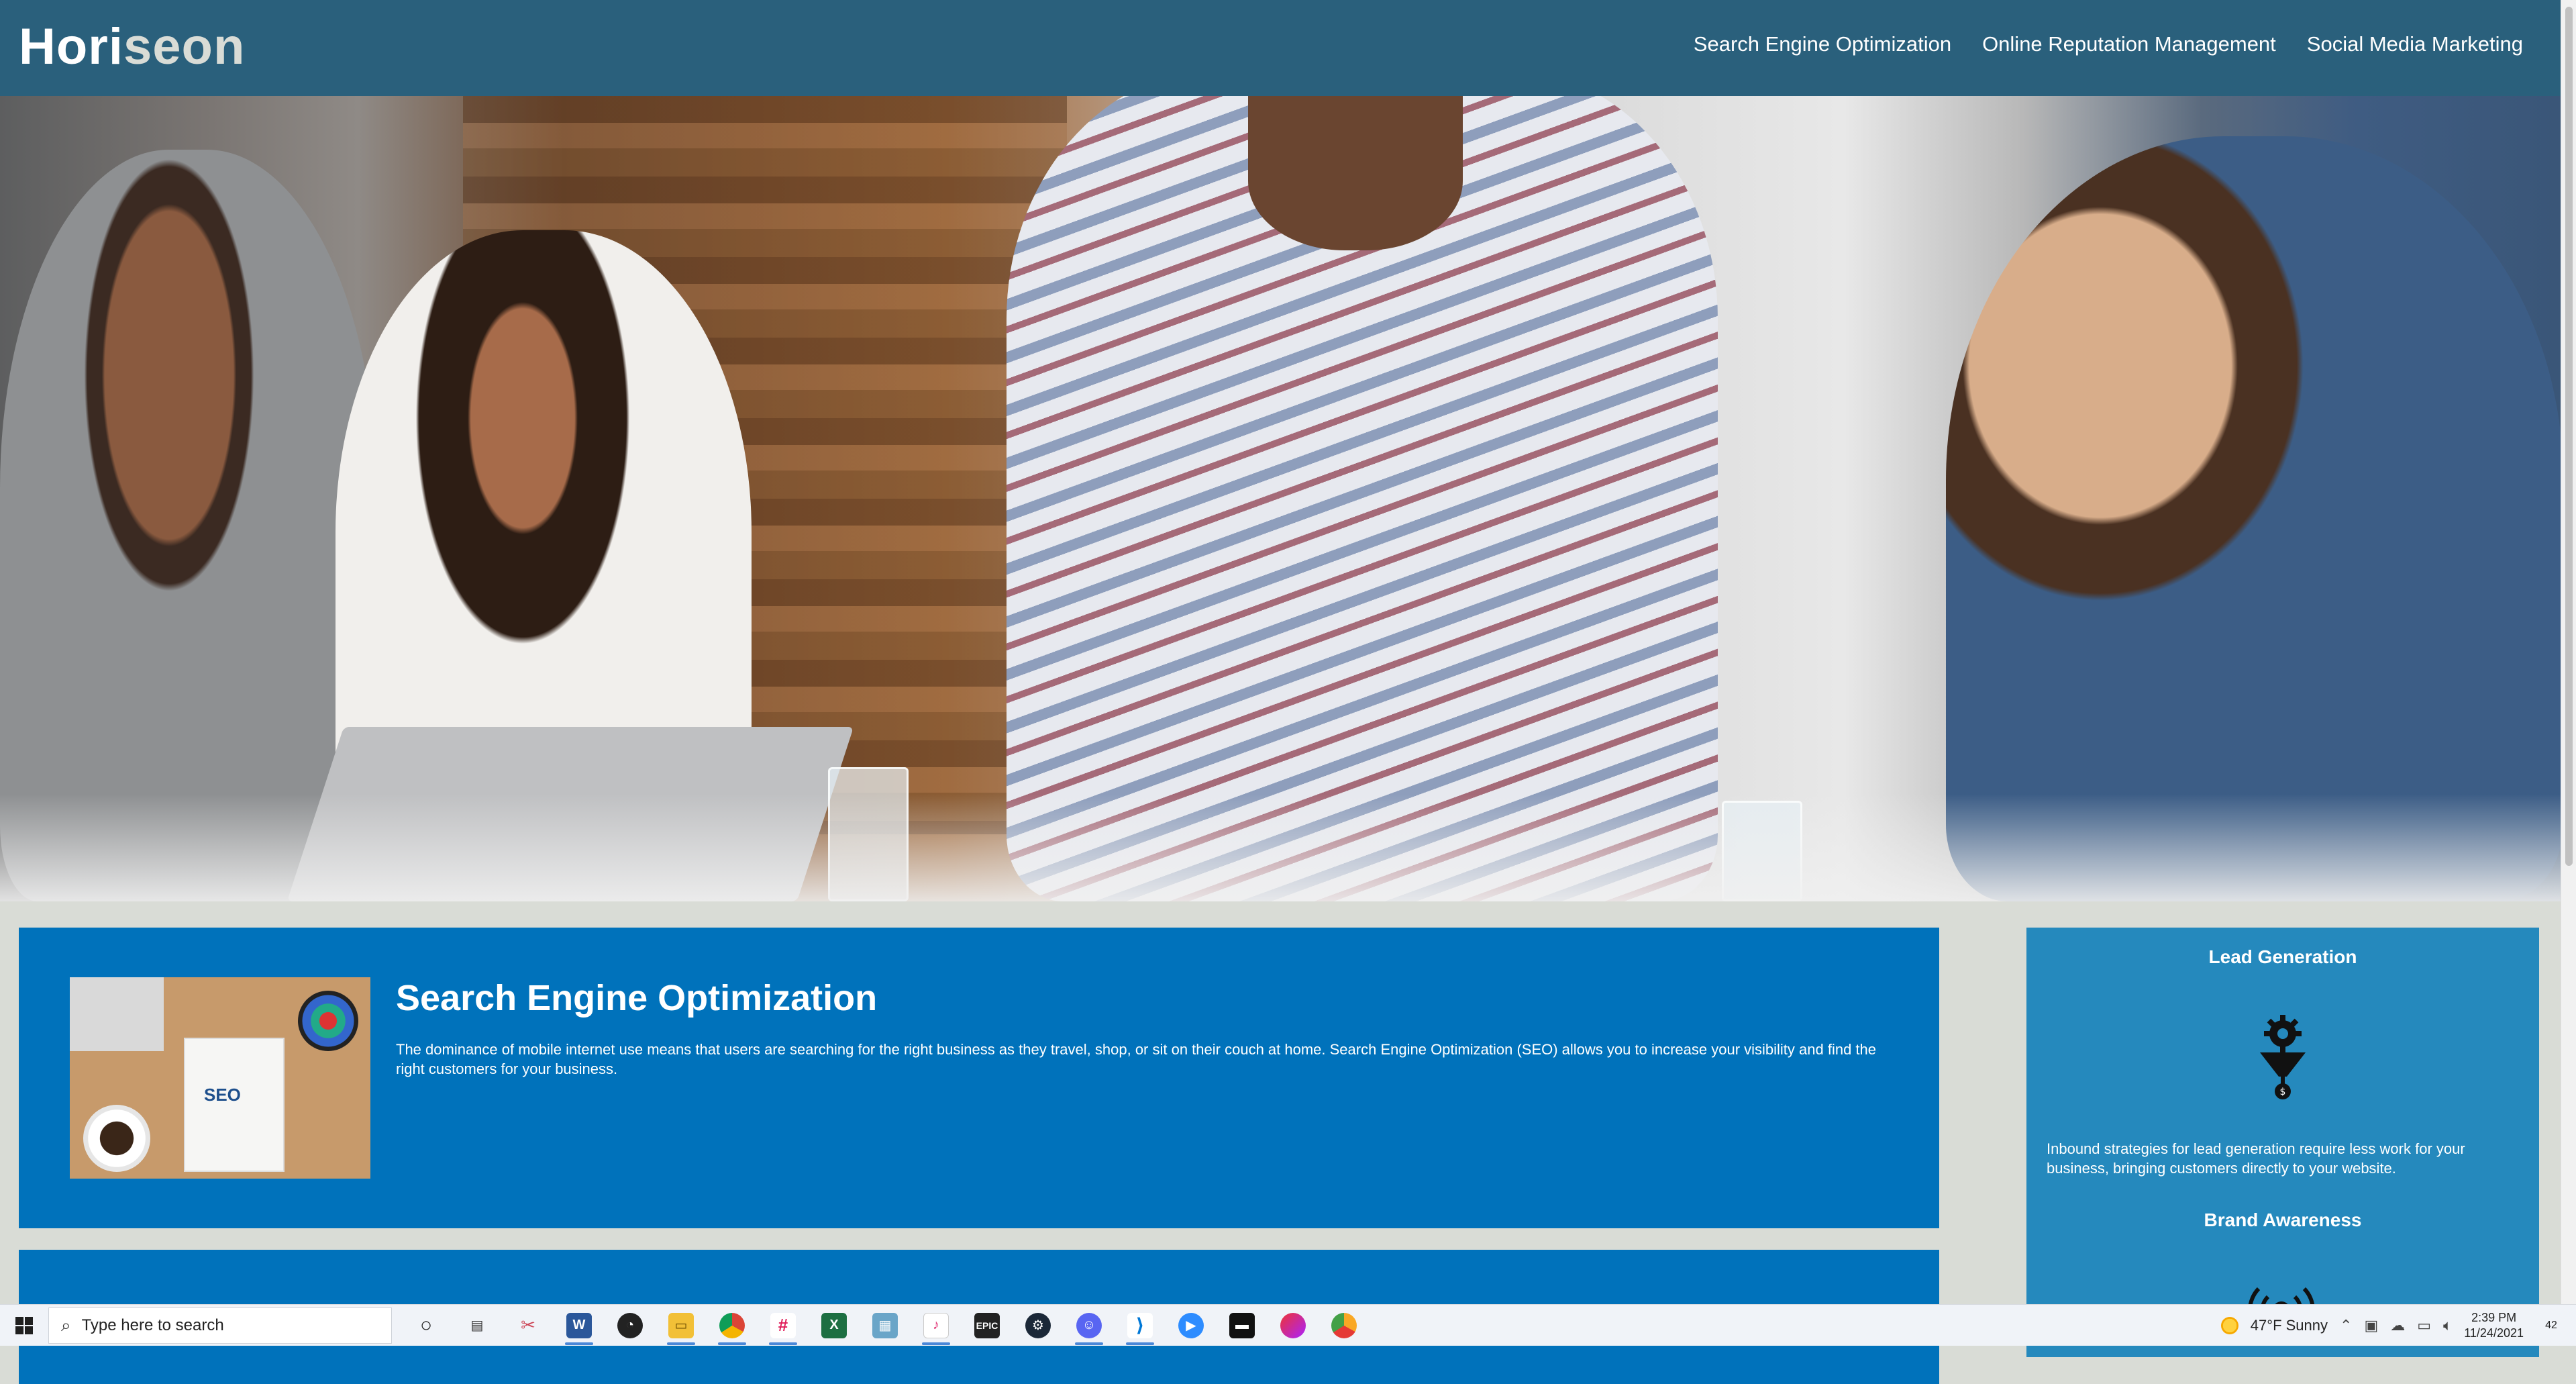 The image size is (2576, 1384). What do you see at coordinates (2346, 1325) in the screenshot?
I see `chevron-up-icon: ⌃` at bounding box center [2346, 1325].